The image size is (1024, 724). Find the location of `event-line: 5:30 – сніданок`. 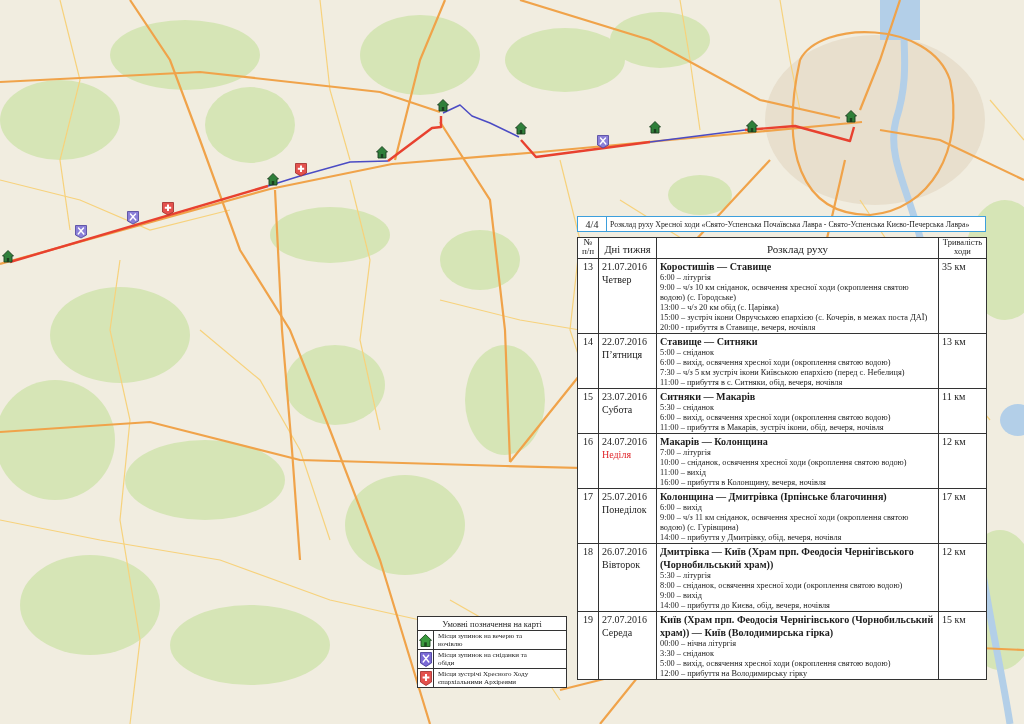

event-line: 5:30 – сніданок is located at coordinates (687, 408).